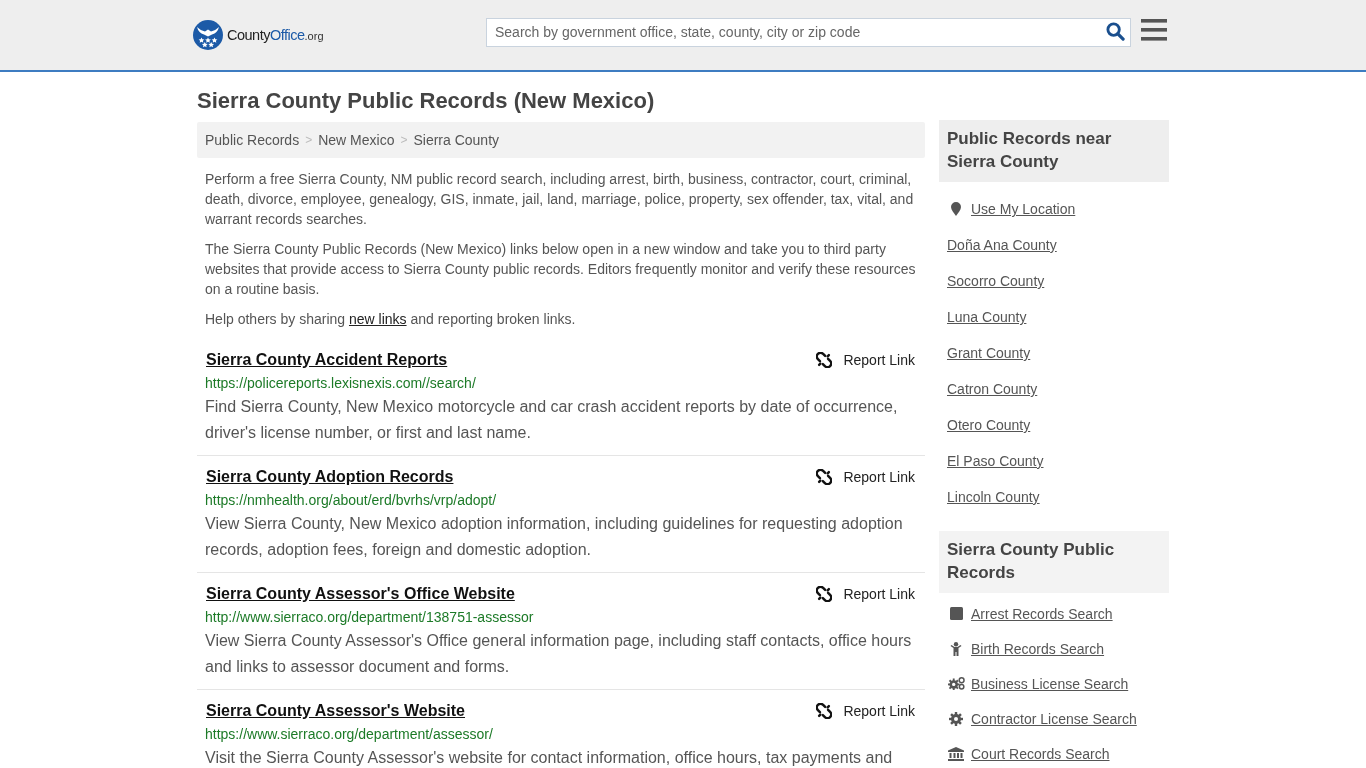 The height and width of the screenshot is (768, 1366). Describe the element at coordinates (1154, 30) in the screenshot. I see `menu-icon` at that location.